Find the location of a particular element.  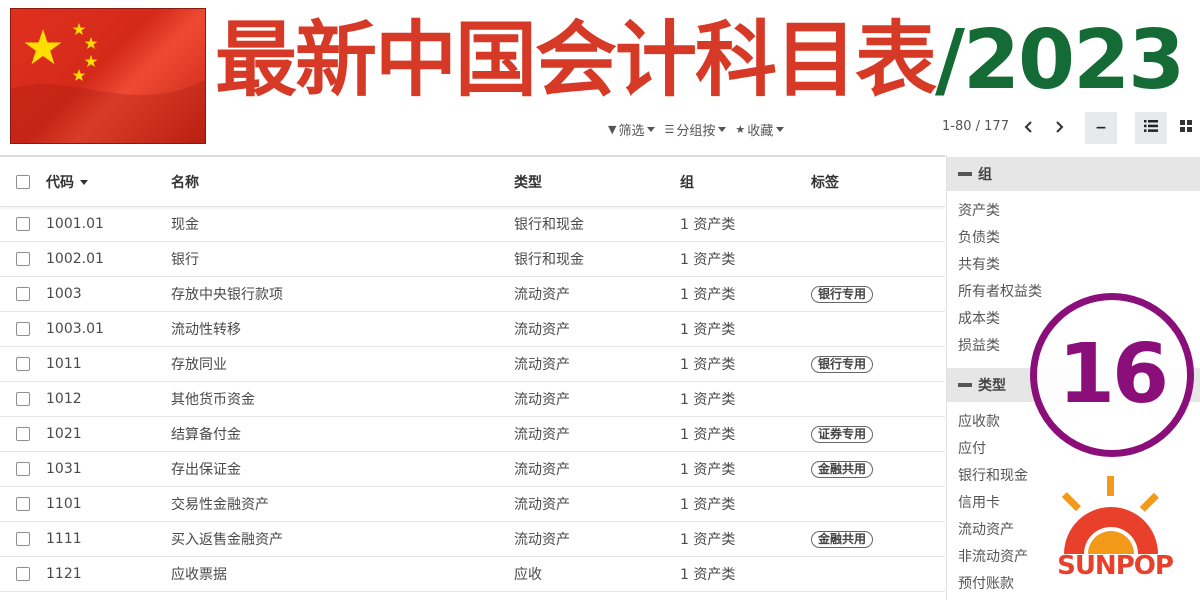

cell-code: 1121 is located at coordinates (64, 574).